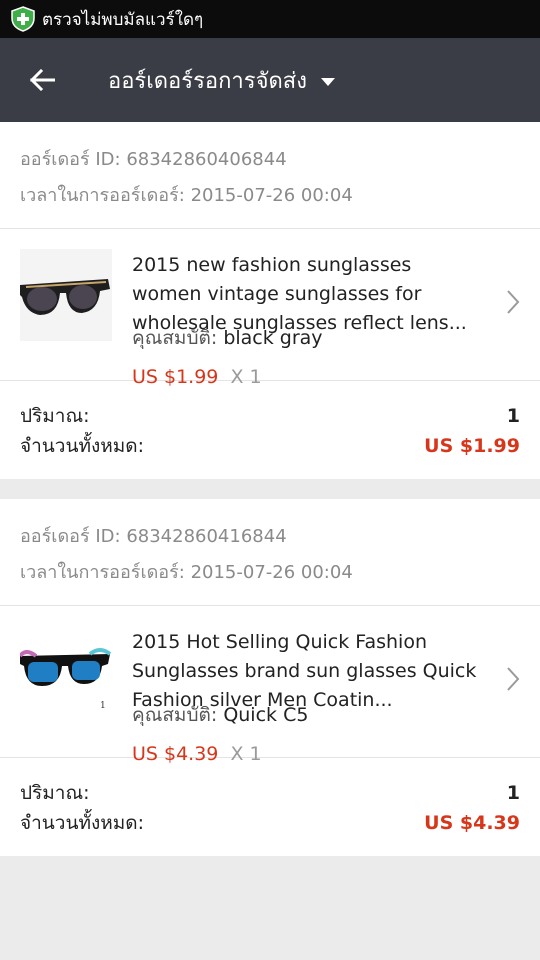 This screenshot has width=540, height=960. Describe the element at coordinates (270, 19) in the screenshot. I see `status-bar: ตรวจไม่พบมัลแวร์ใดๆ` at that location.